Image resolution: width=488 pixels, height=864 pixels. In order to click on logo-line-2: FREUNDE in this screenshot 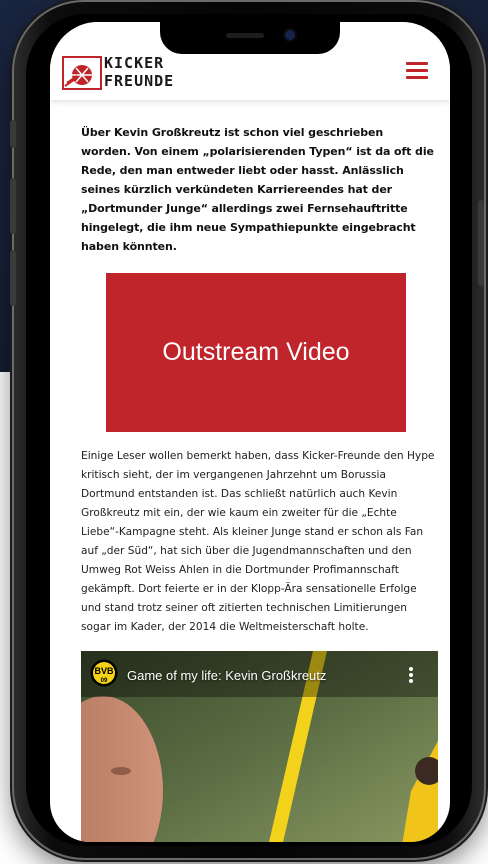, I will do `click(139, 81)`.